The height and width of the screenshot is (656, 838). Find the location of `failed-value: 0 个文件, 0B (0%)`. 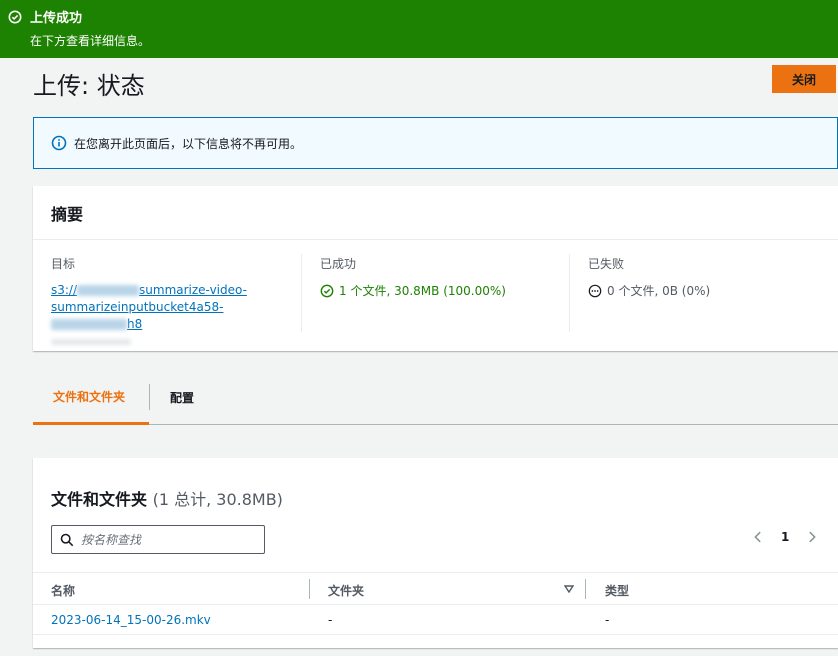

failed-value: 0 个文件, 0B (0%) is located at coordinates (703, 290).